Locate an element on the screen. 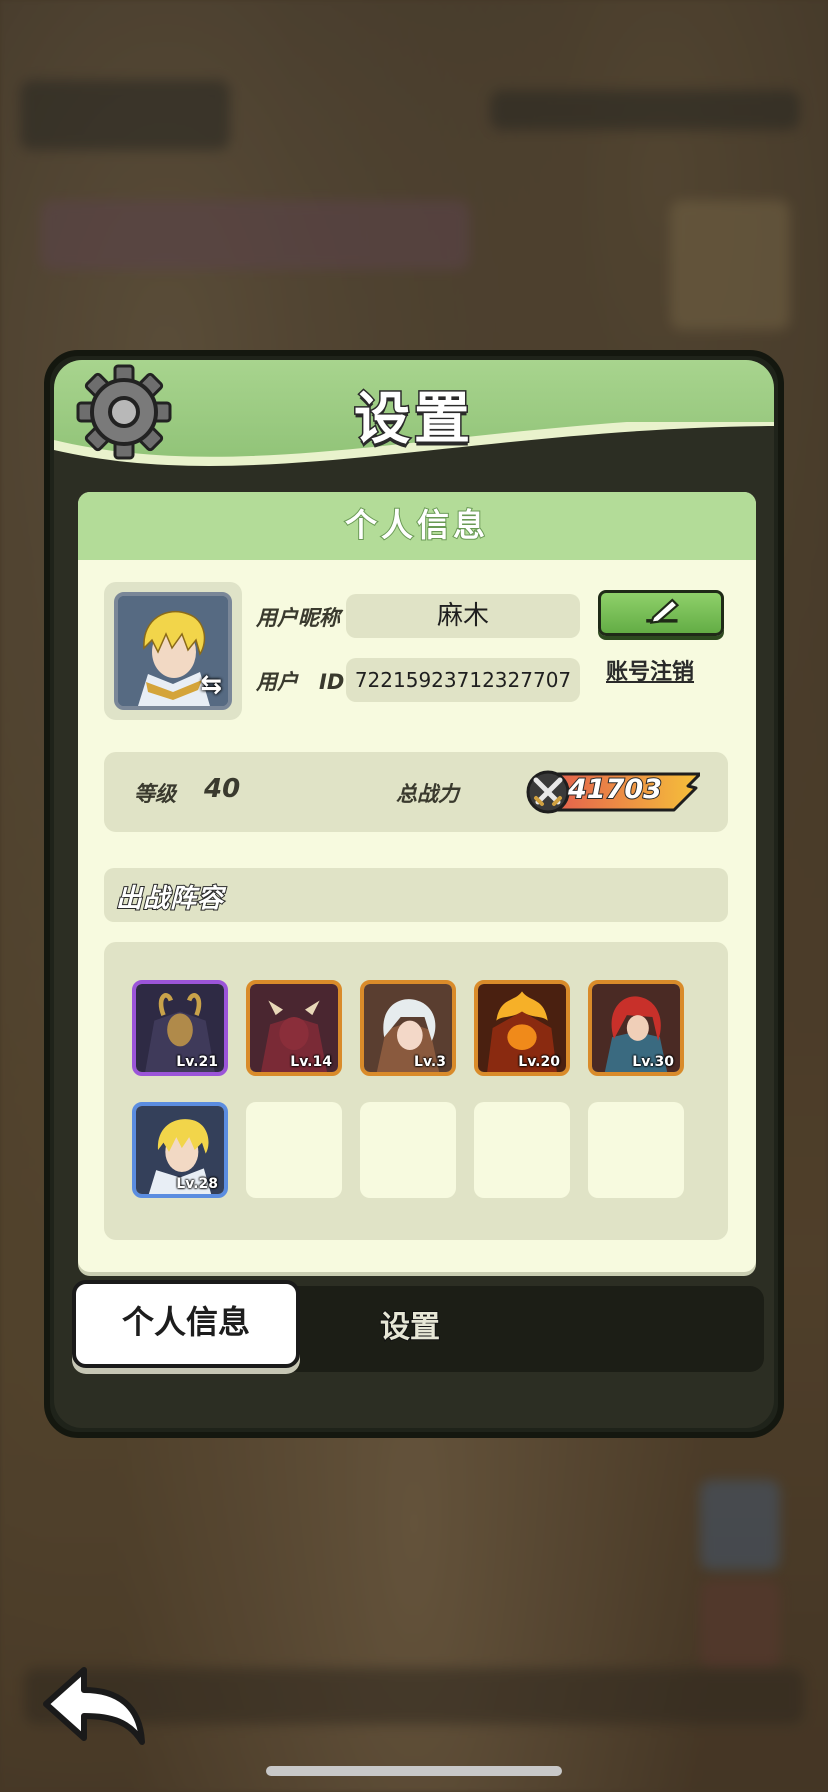 This screenshot has width=828, height=1792. avatar: ⇆ is located at coordinates (173, 651).